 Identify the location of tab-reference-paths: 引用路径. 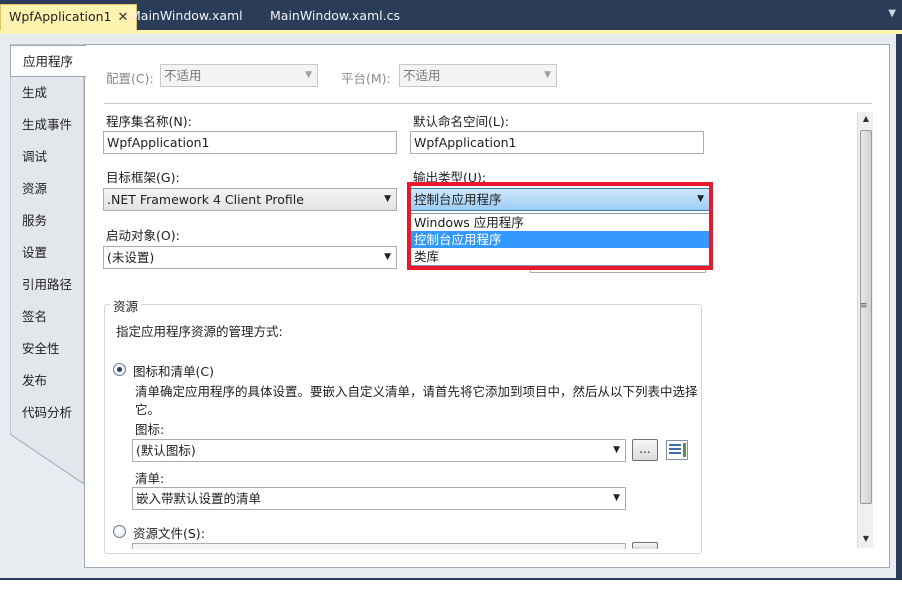
(47, 285).